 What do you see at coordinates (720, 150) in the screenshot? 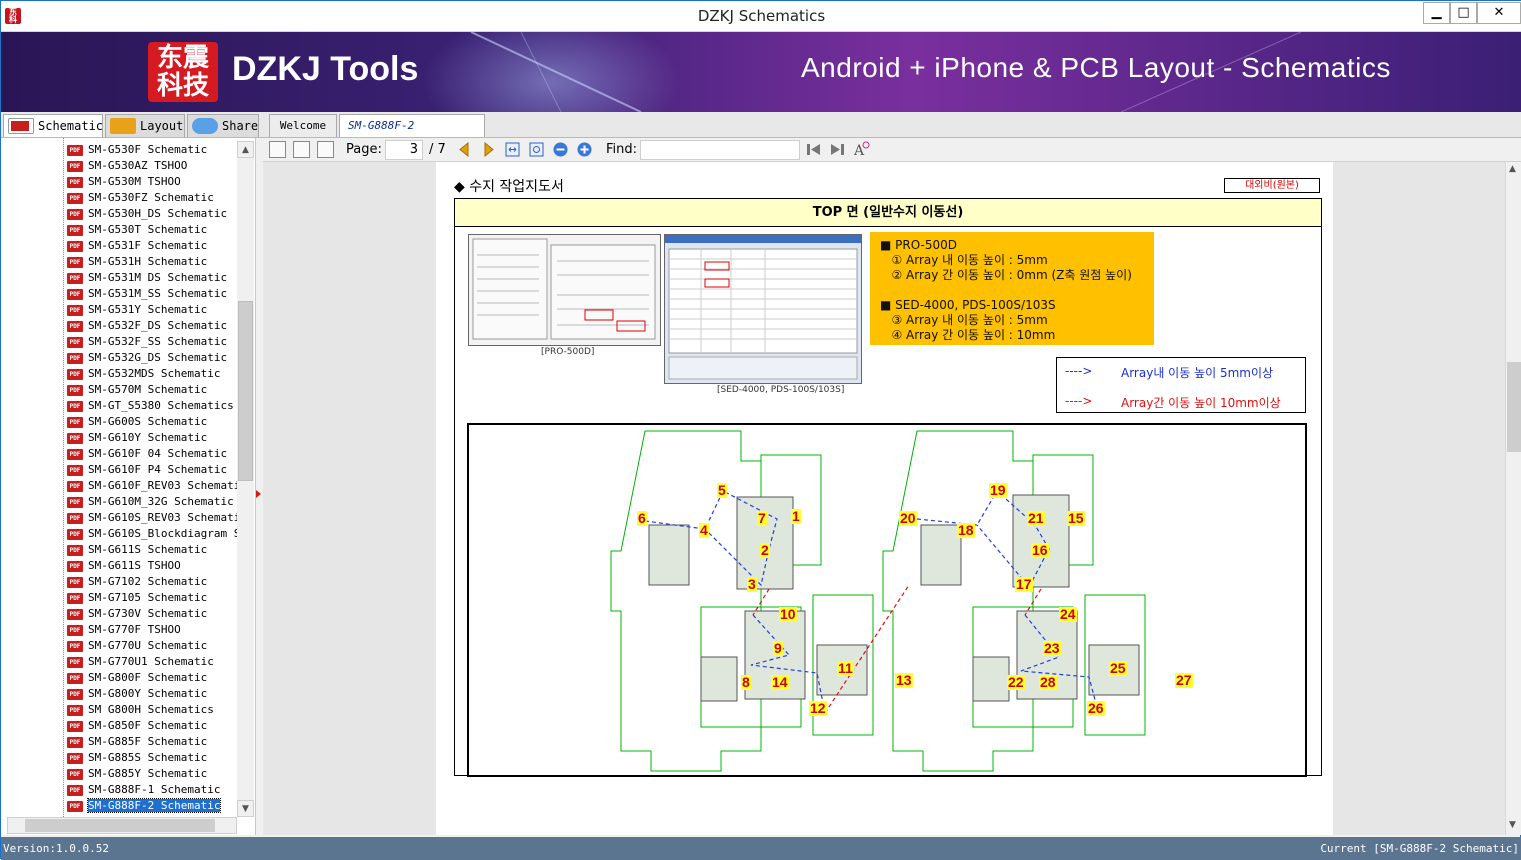
I see `find-input` at bounding box center [720, 150].